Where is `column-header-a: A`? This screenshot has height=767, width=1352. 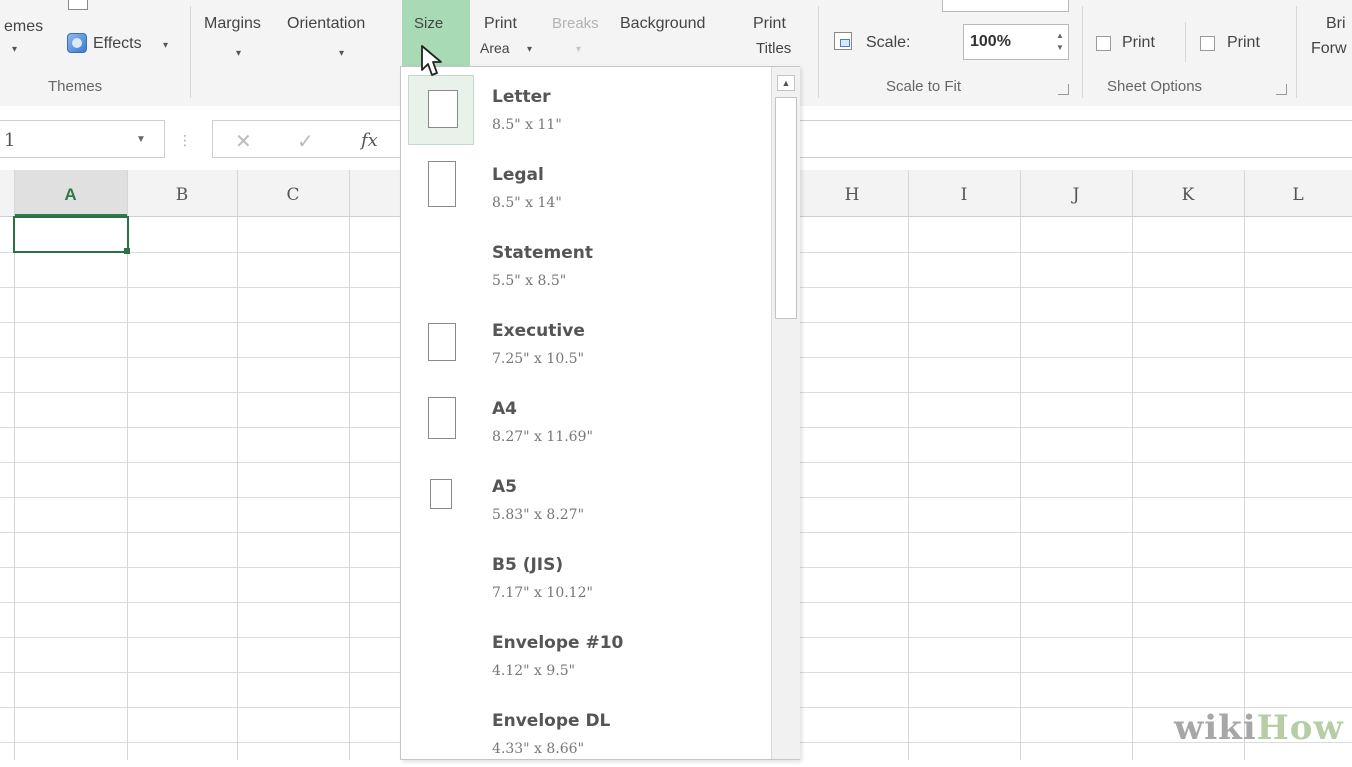 column-header-a: A is located at coordinates (70, 193).